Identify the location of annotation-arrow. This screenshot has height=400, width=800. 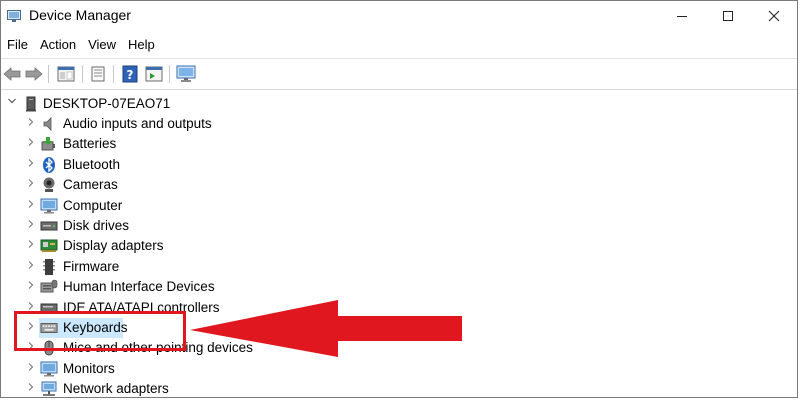
(326, 328).